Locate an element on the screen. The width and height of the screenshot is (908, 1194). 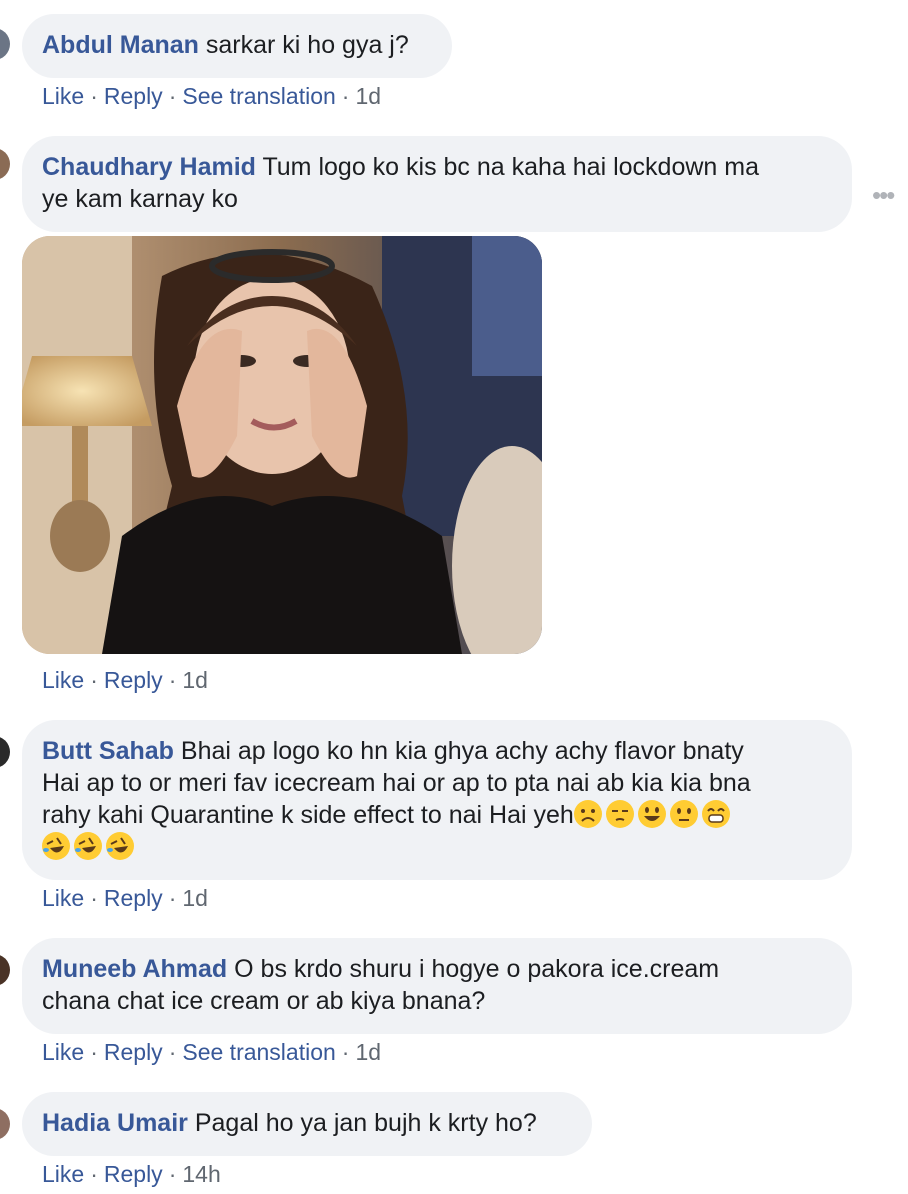
comment-actions: Like · Reply · 14h is located at coordinates (131, 1174).